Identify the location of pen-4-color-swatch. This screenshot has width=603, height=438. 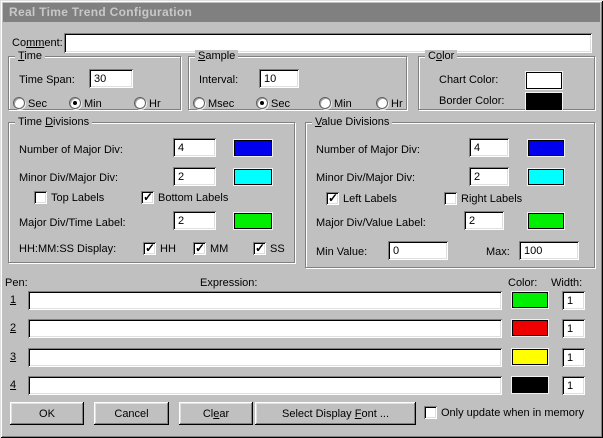
(530, 385).